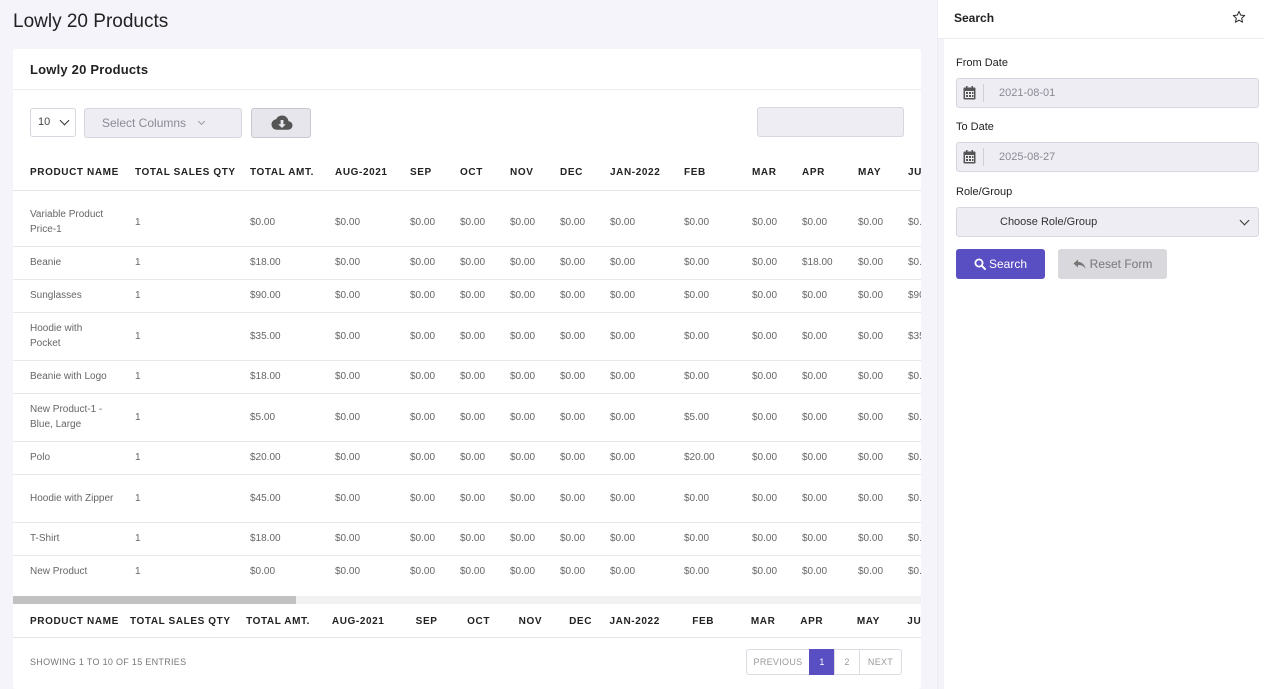  Describe the element at coordinates (572, 620) in the screenshot. I see `footer-column-header-7: DEC` at that location.